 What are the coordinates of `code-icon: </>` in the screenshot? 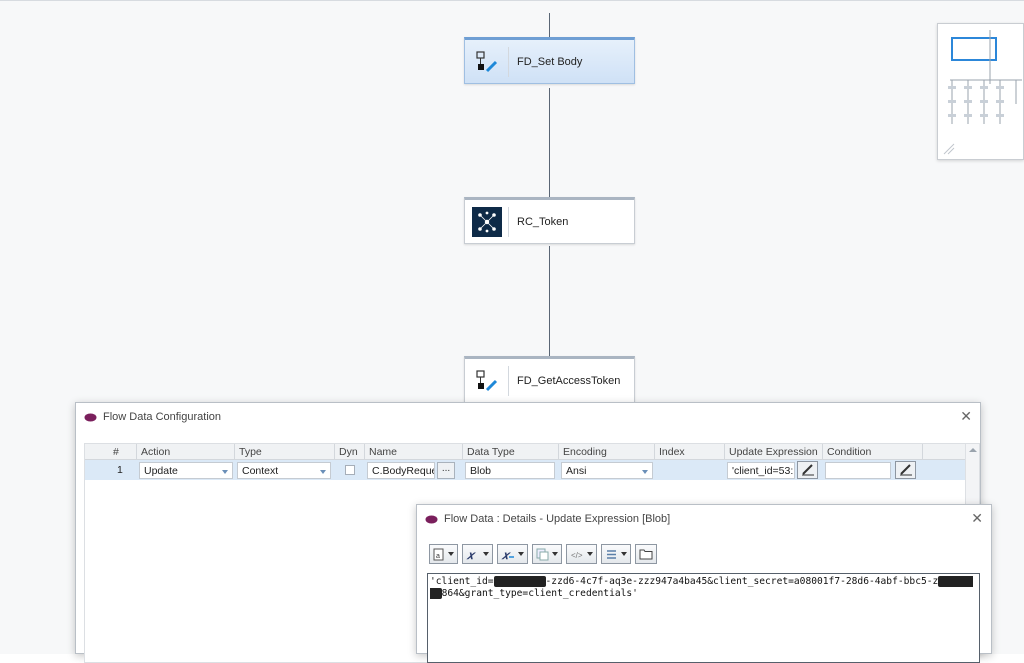 It's located at (581, 554).